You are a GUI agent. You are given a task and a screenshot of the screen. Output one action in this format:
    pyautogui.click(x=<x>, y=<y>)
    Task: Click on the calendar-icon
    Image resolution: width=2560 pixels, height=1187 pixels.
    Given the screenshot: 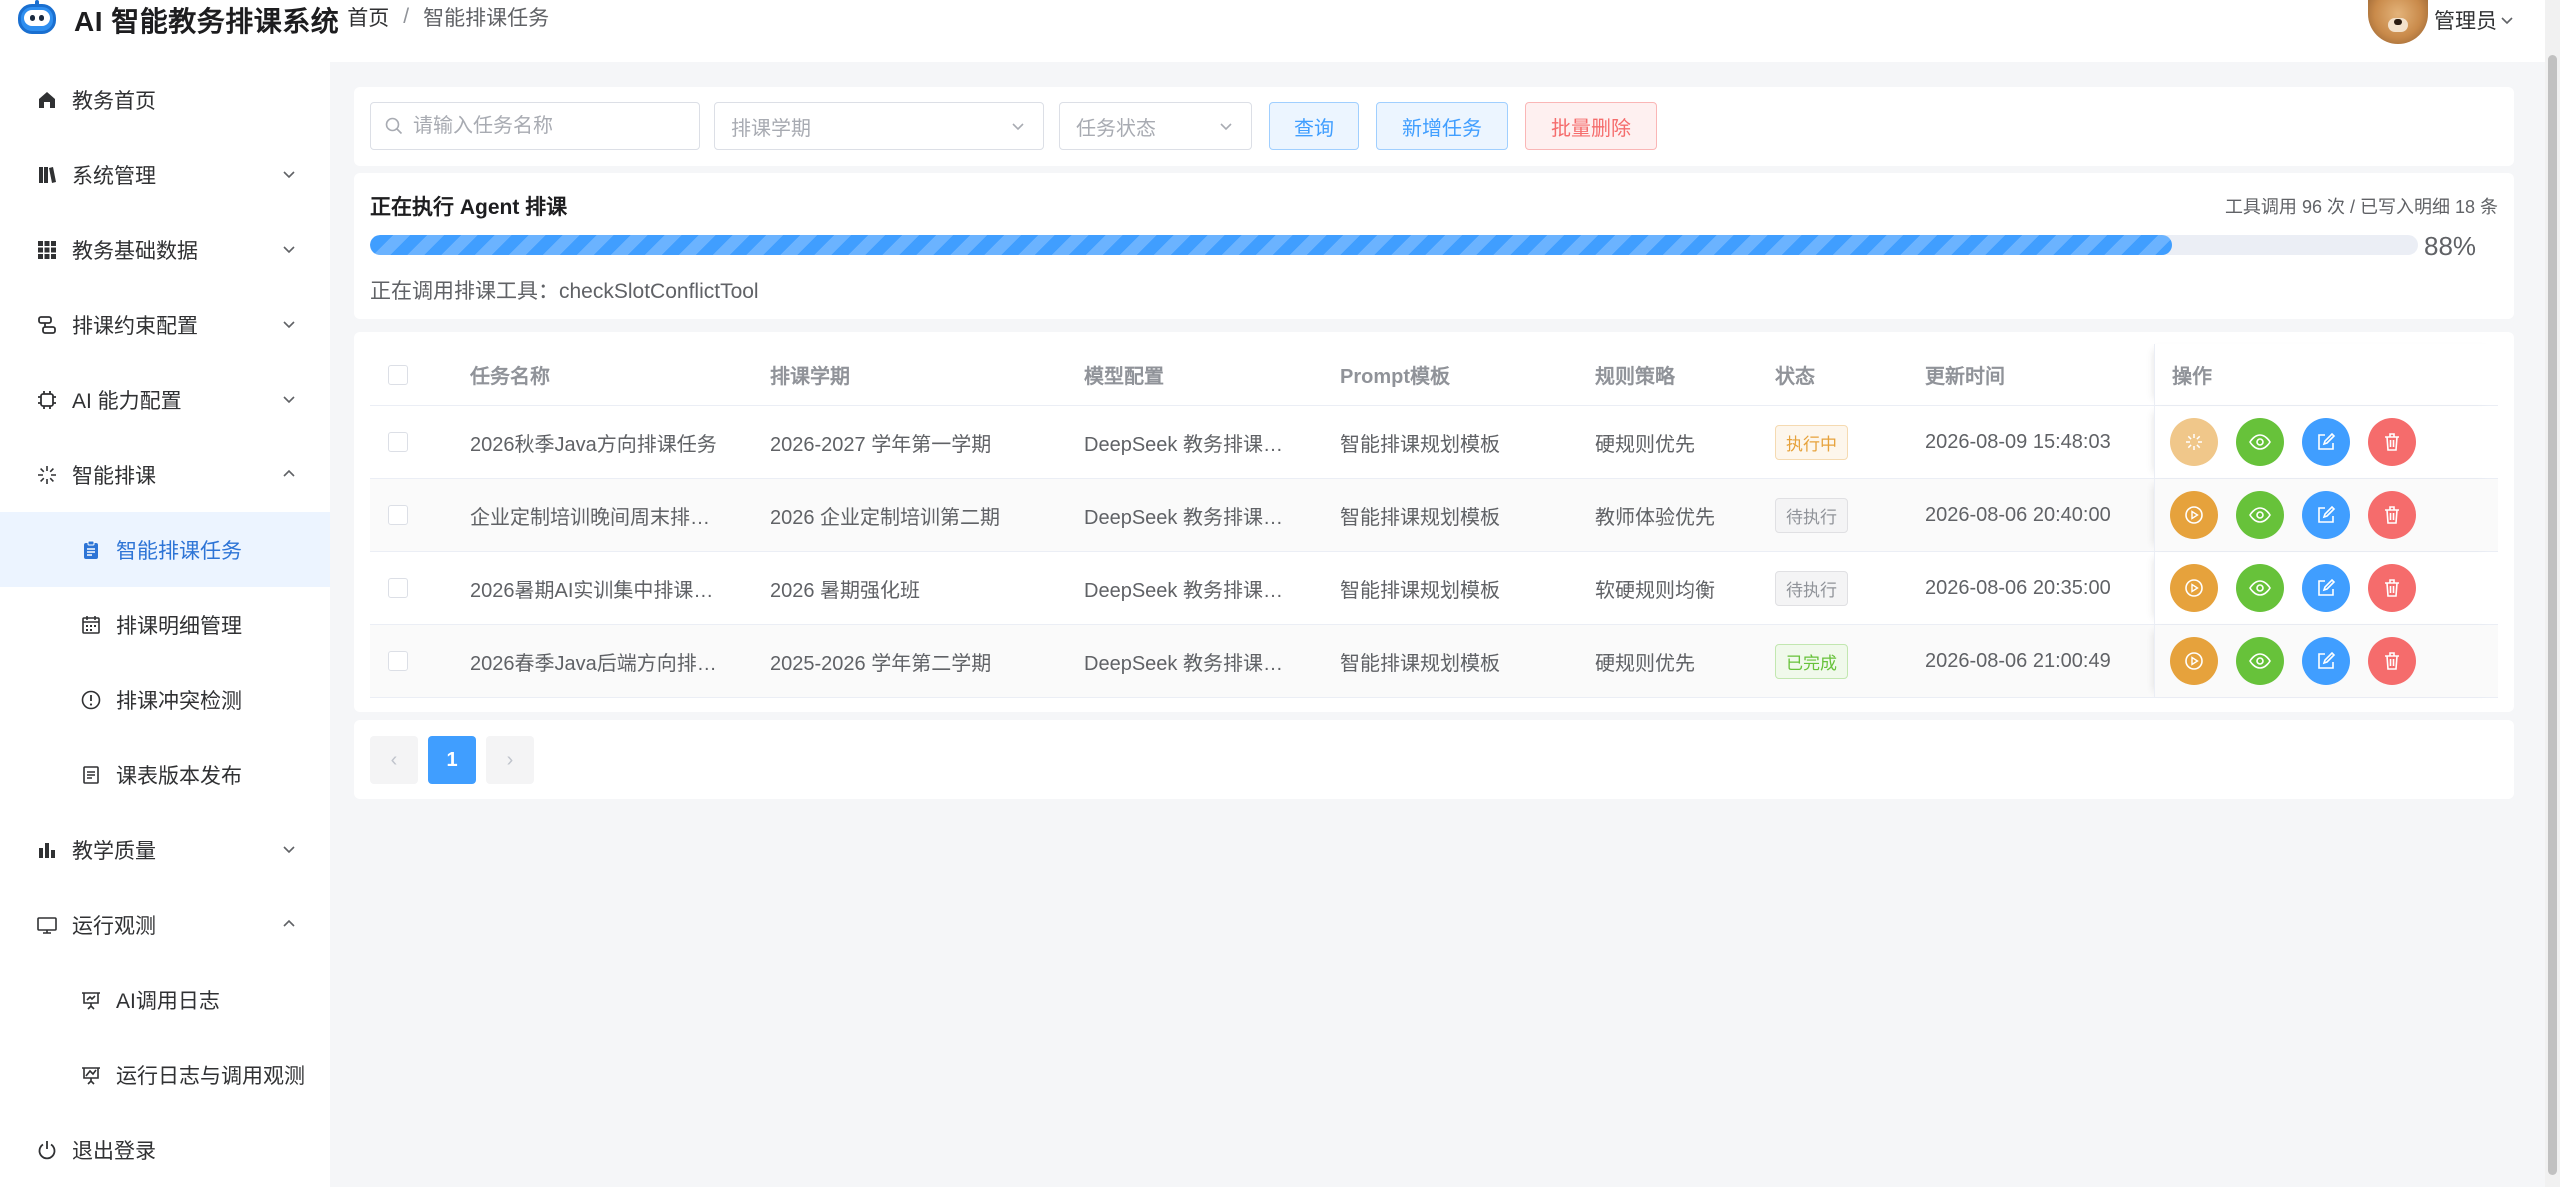 What is the action you would take?
    pyautogui.click(x=91, y=625)
    